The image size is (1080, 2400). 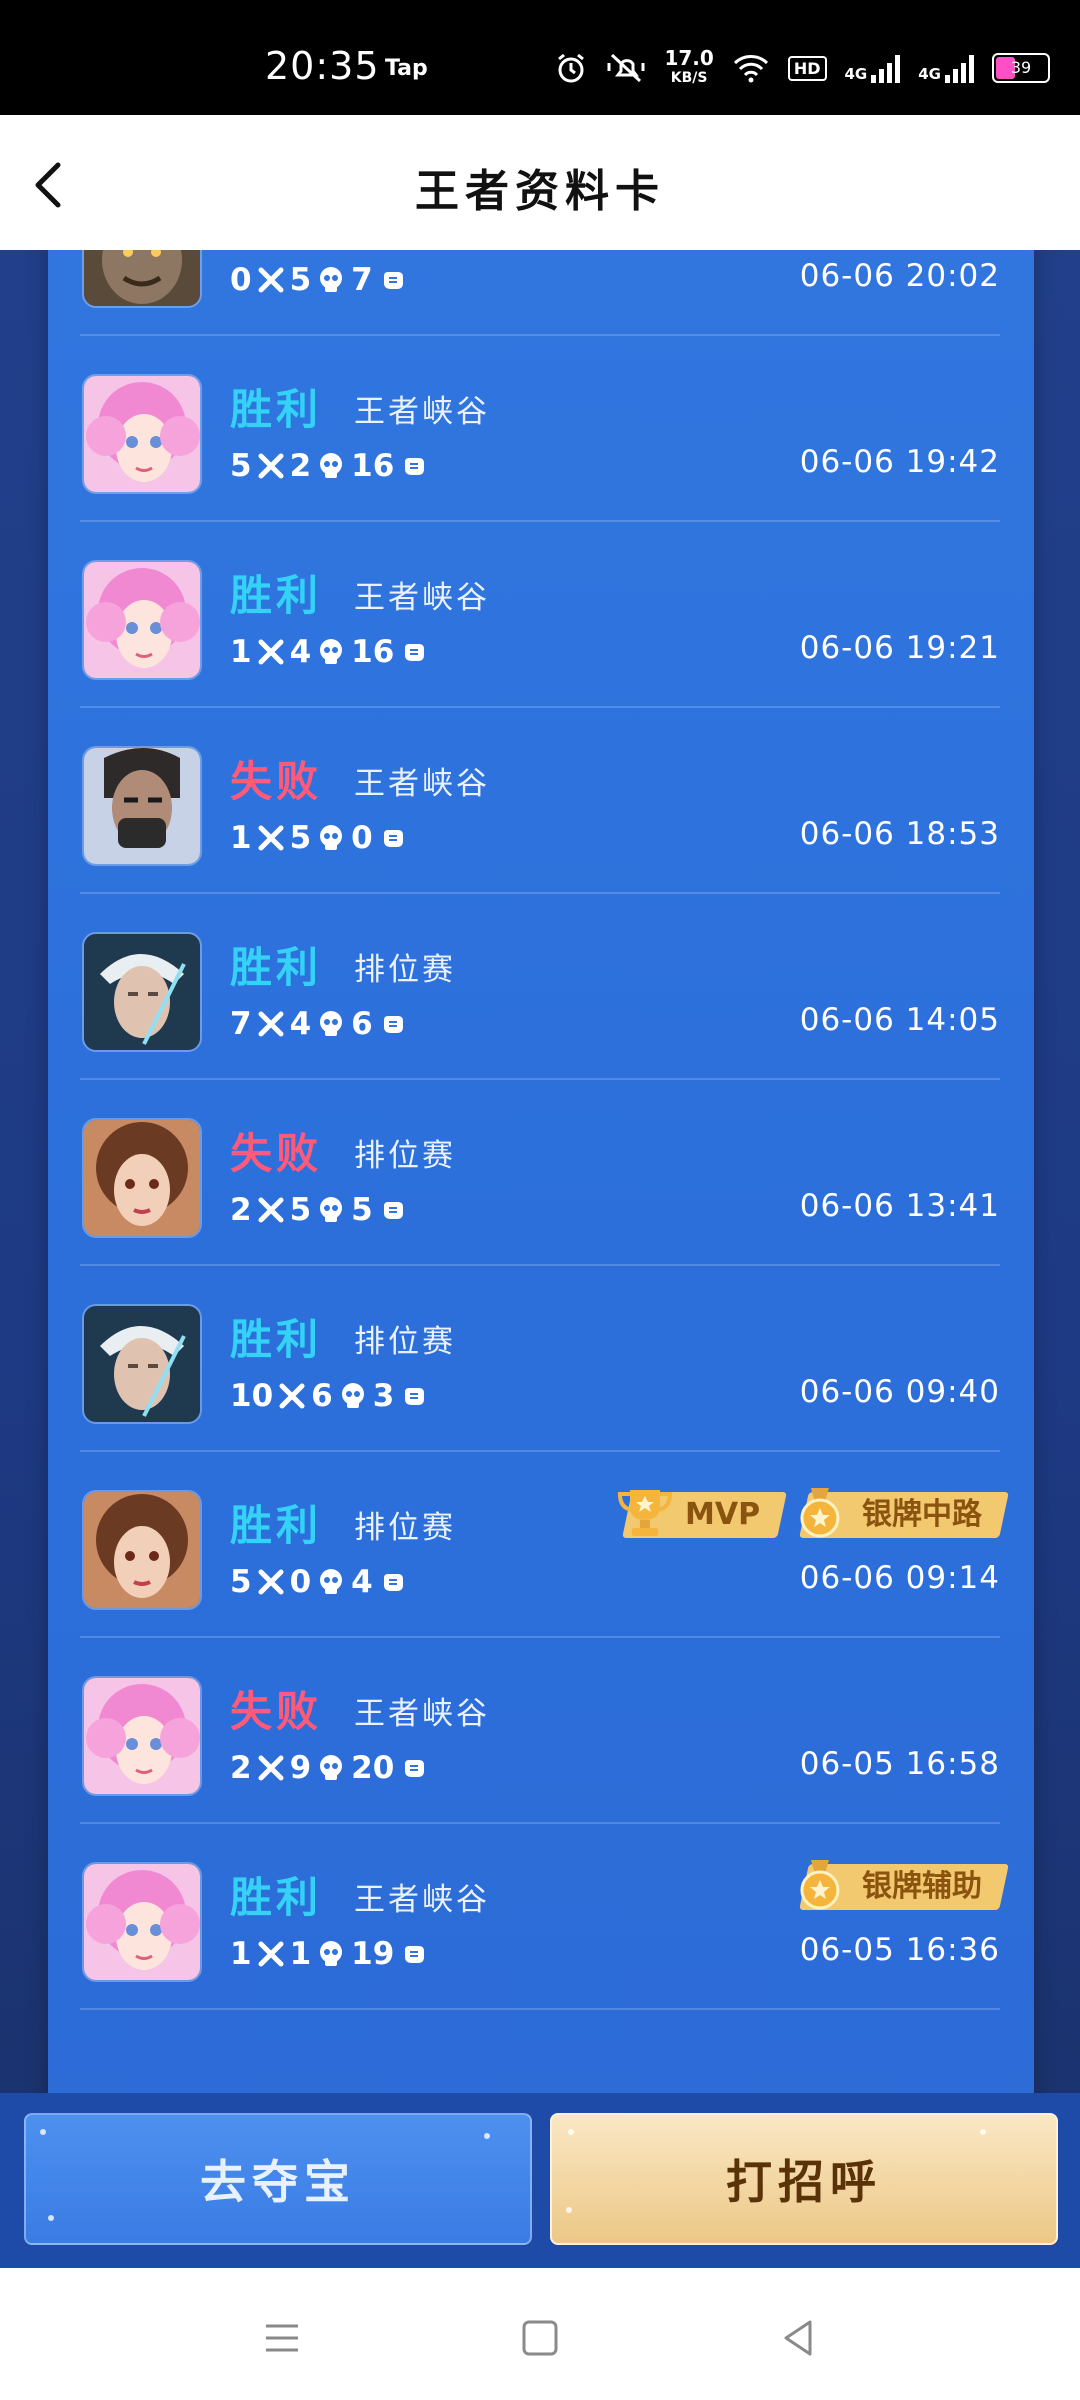 I want to click on assists: 6, so click(x=362, y=1024).